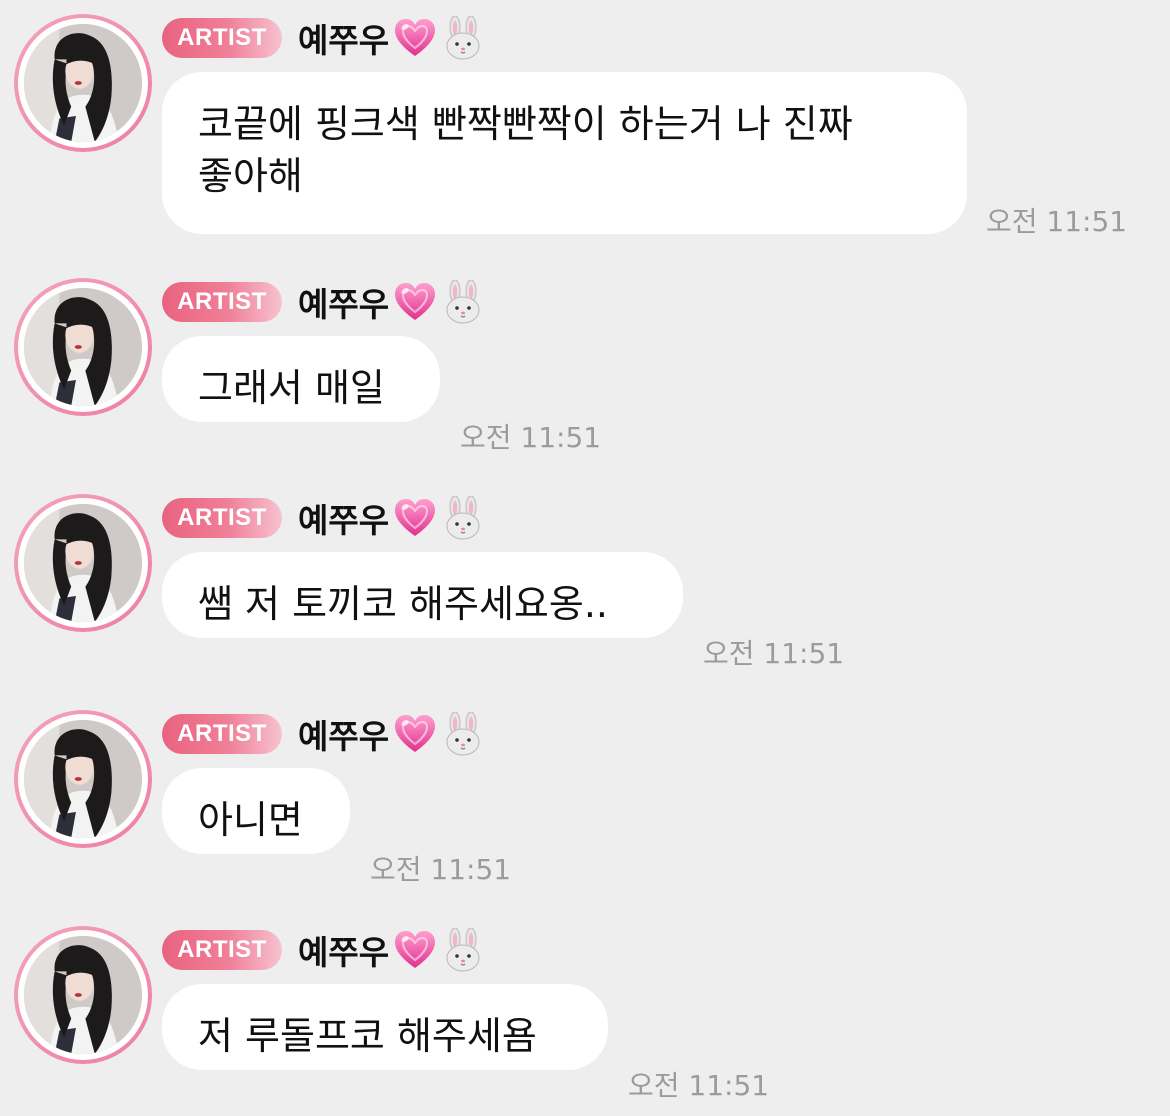 The height and width of the screenshot is (1116, 1170). Describe the element at coordinates (564, 153) in the screenshot. I see `message-bubble: 코끝에 핑크색 빤짝빤짝이 하는거 나 진짜 좋아해` at that location.